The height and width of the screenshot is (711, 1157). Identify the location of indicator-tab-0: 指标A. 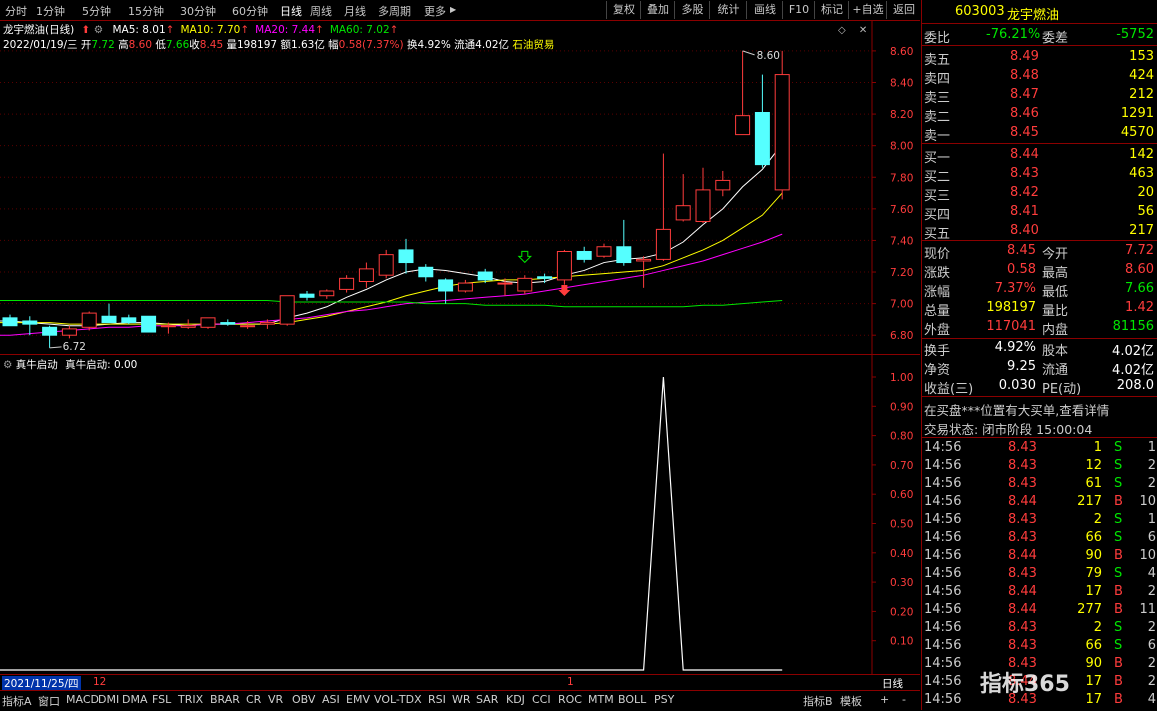
(17, 701).